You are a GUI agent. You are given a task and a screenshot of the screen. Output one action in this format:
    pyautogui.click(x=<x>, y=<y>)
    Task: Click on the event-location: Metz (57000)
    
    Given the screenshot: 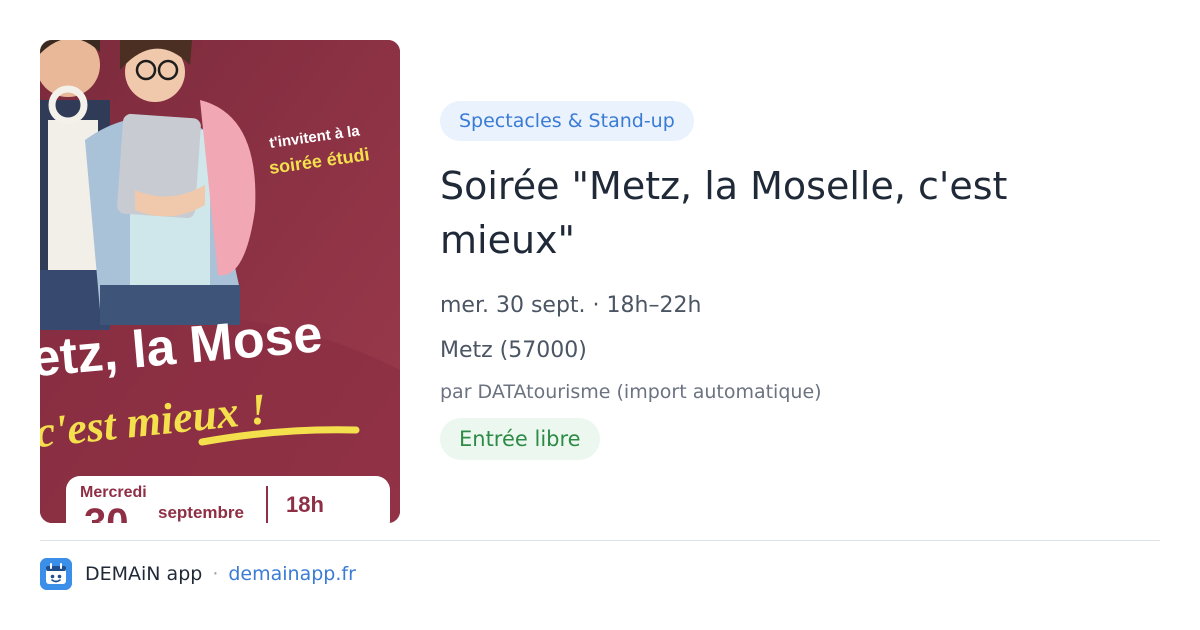 What is the action you would take?
    pyautogui.click(x=513, y=350)
    